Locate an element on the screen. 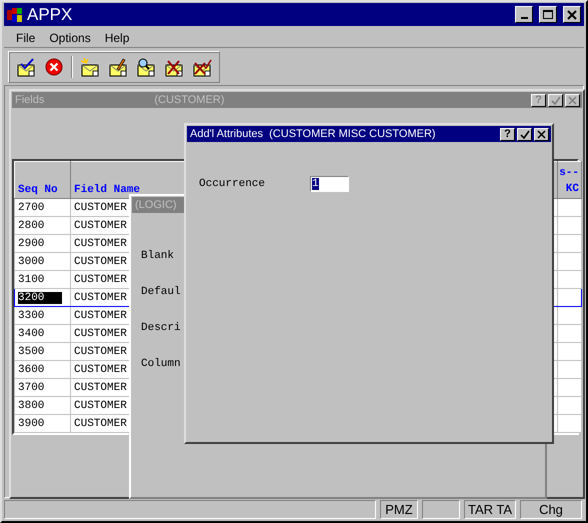 The image size is (588, 523). table-cell: 2700 is located at coordinates (42, 207).